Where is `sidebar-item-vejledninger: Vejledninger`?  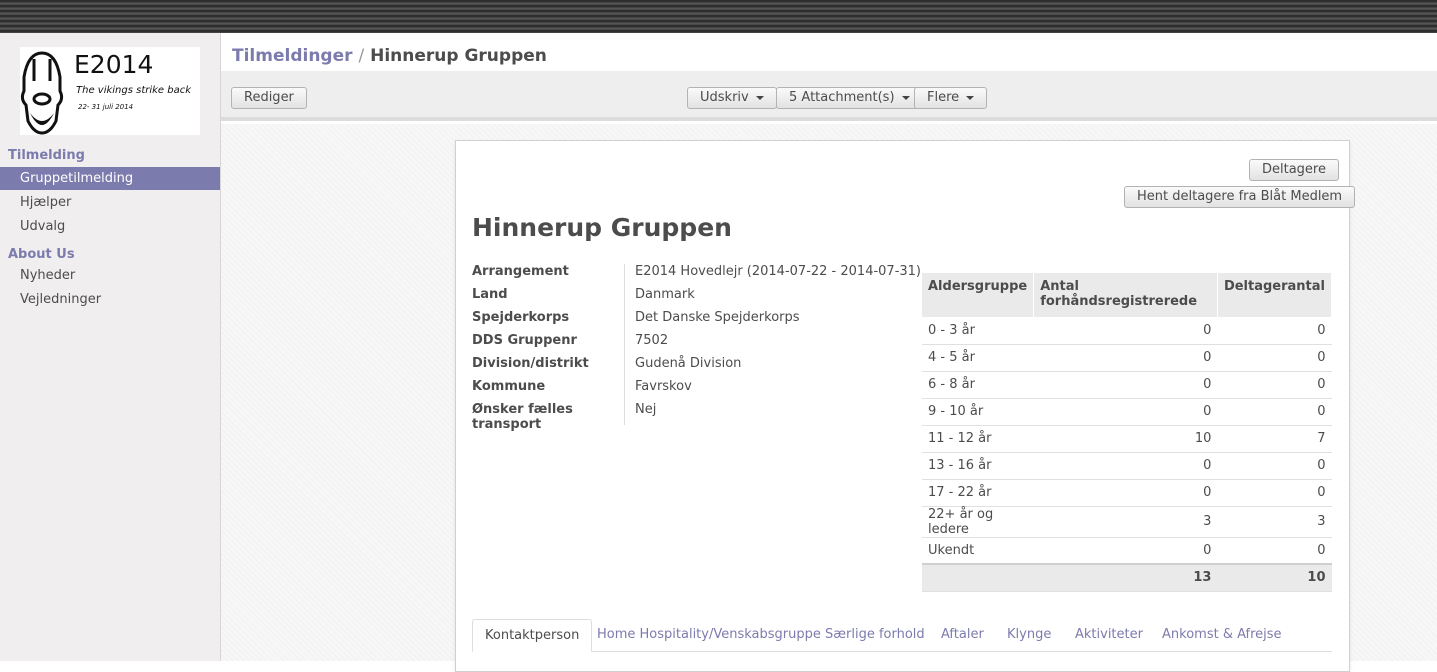 sidebar-item-vejledninger: Vejledninger is located at coordinates (110, 299).